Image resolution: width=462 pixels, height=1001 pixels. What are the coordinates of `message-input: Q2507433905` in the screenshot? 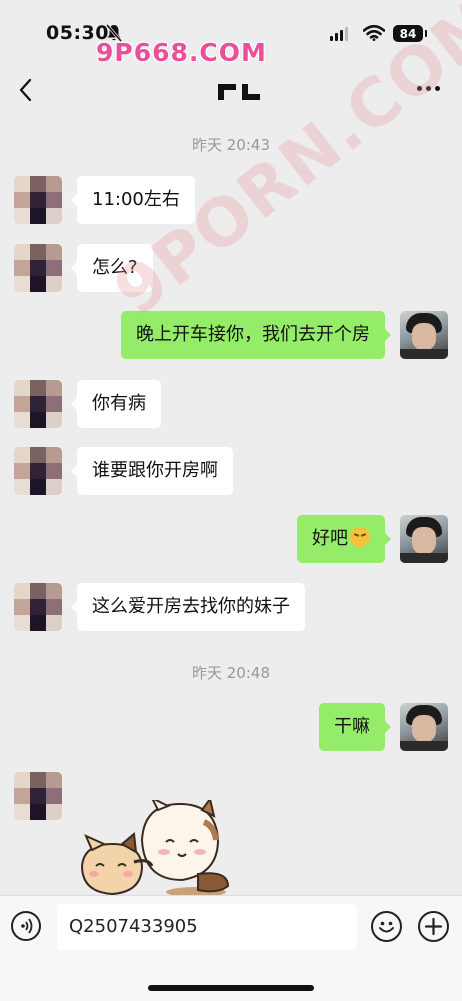 It's located at (207, 927).